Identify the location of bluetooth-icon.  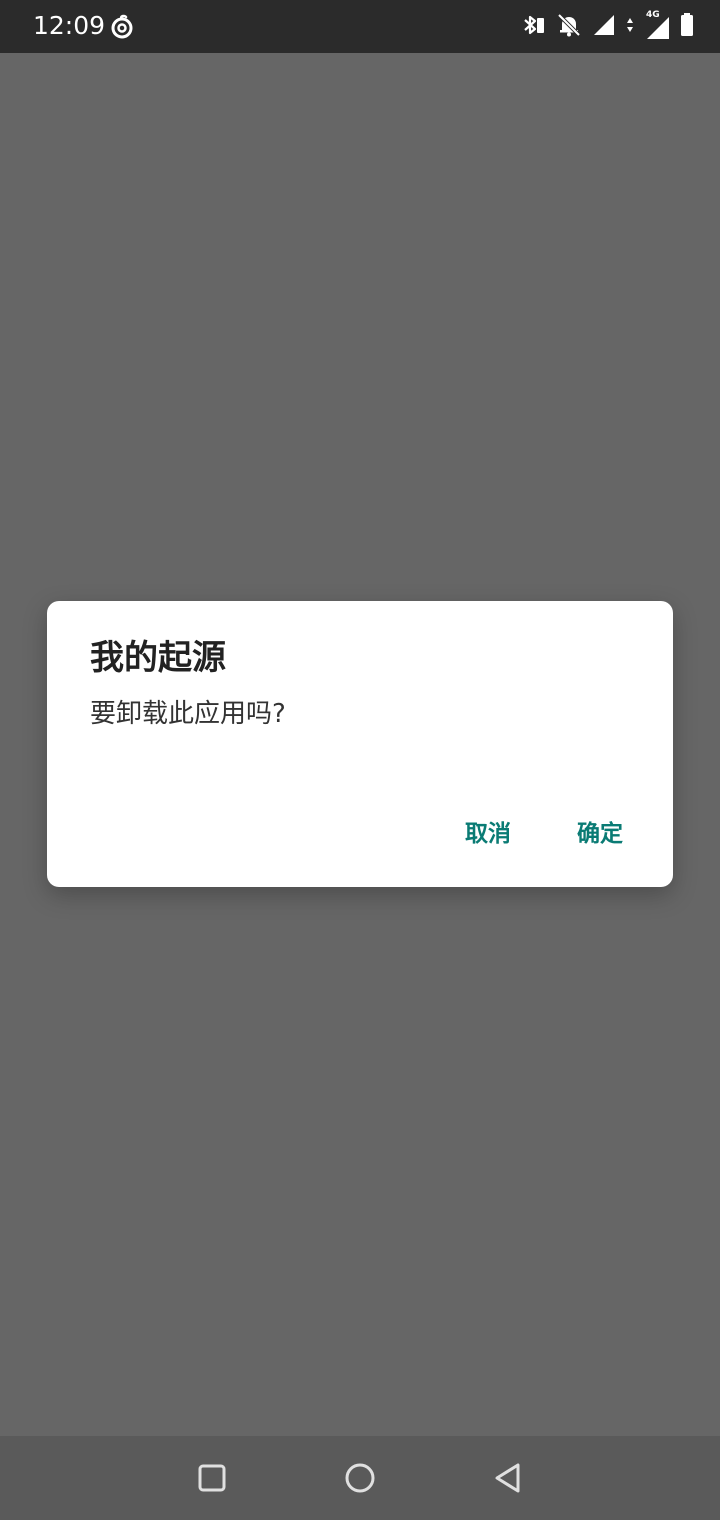
(534, 27).